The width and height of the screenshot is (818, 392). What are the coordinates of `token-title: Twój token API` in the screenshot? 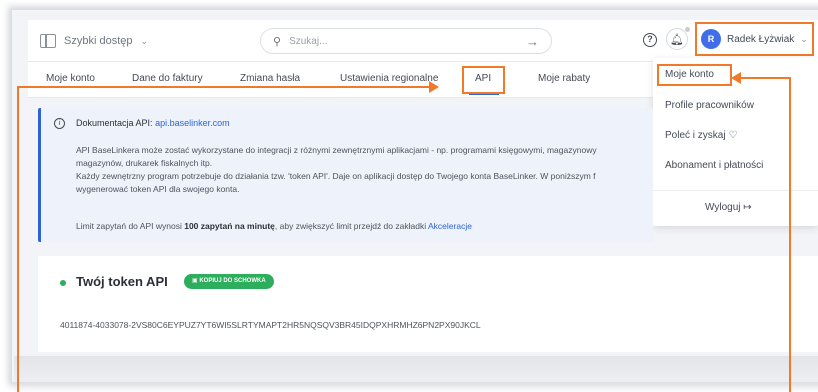 It's located at (122, 281).